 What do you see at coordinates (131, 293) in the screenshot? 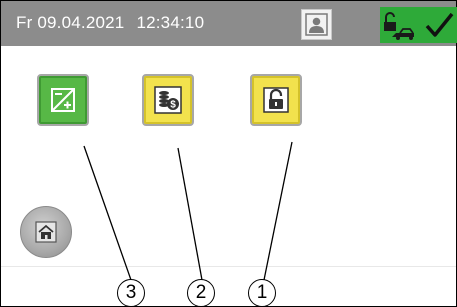
I see `callout-3: 3` at bounding box center [131, 293].